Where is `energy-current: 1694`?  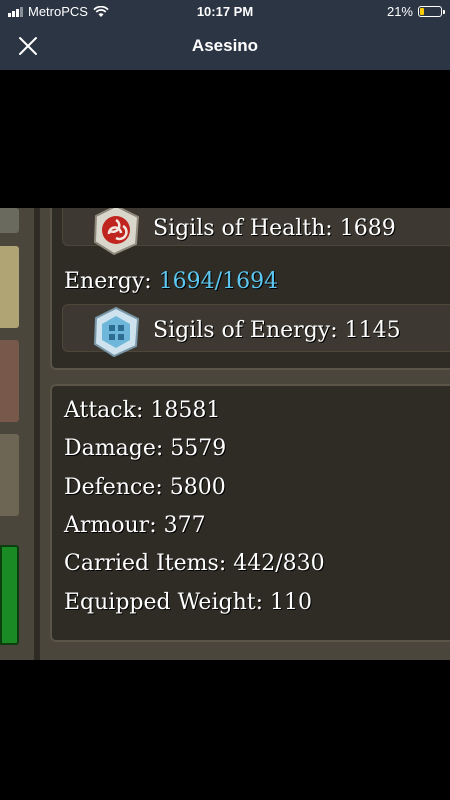
energy-current: 1694 is located at coordinates (186, 281).